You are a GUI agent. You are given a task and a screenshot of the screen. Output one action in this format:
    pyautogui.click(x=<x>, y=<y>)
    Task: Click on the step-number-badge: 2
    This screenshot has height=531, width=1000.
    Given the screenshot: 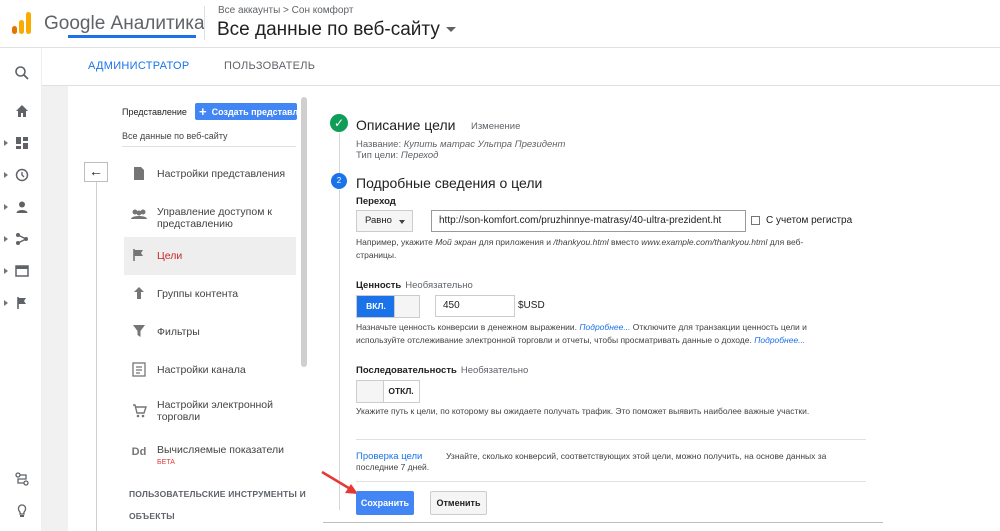 What is the action you would take?
    pyautogui.click(x=339, y=181)
    